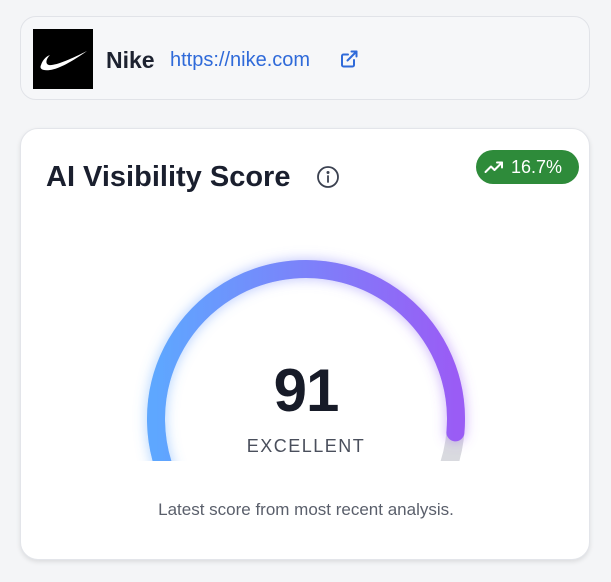 This screenshot has height=582, width=611. Describe the element at coordinates (63, 59) in the screenshot. I see `nike-swoosh-icon` at that location.